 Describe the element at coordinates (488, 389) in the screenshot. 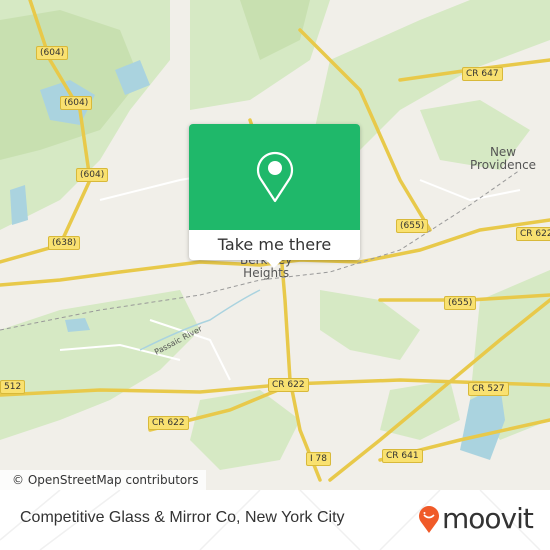

I see `road-label: CR 527` at that location.